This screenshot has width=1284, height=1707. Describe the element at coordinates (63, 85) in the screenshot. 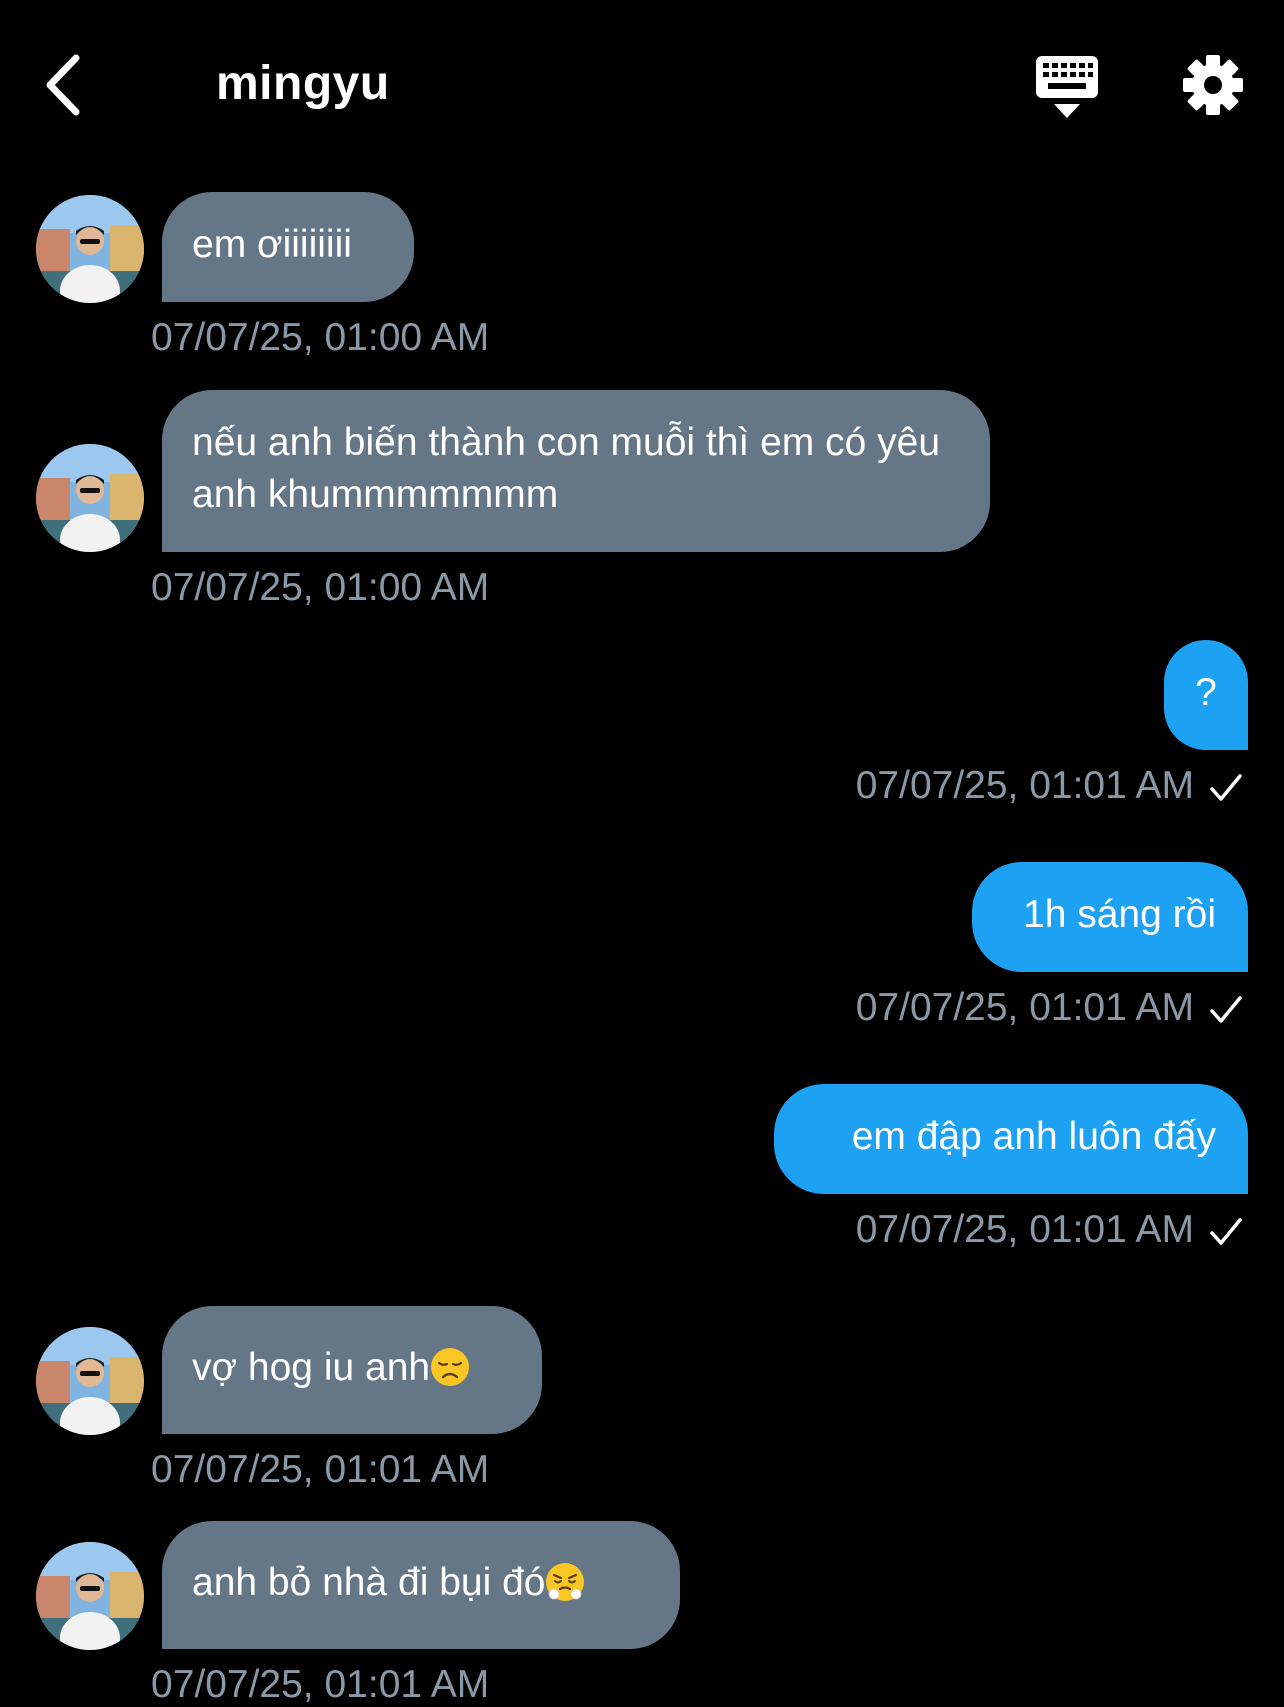

I see `chevron-left-icon` at that location.